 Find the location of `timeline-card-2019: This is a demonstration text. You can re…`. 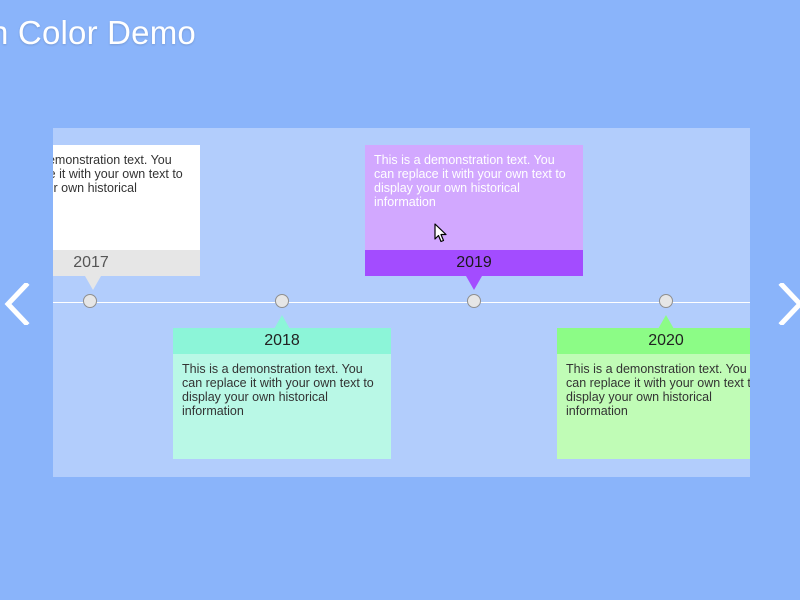

timeline-card-2019: This is a demonstration text. You can re… is located at coordinates (474, 217).